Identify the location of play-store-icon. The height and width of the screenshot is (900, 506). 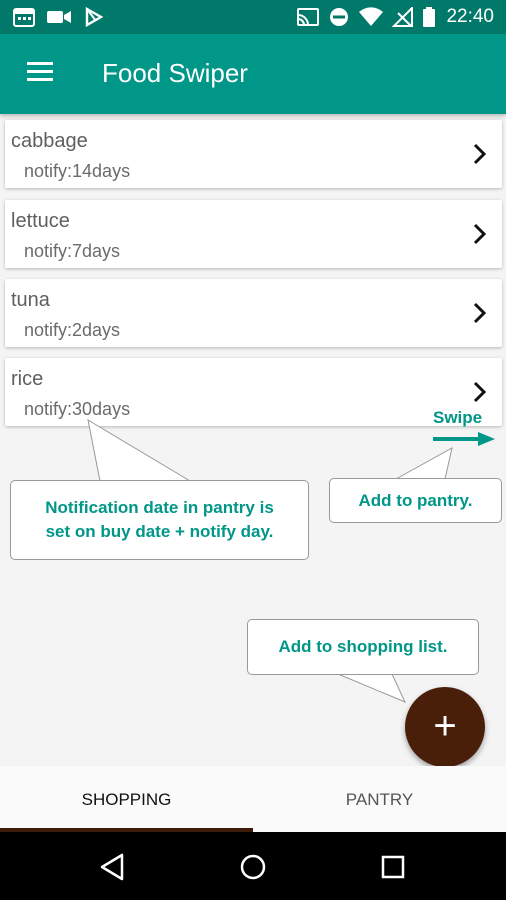
(94, 17).